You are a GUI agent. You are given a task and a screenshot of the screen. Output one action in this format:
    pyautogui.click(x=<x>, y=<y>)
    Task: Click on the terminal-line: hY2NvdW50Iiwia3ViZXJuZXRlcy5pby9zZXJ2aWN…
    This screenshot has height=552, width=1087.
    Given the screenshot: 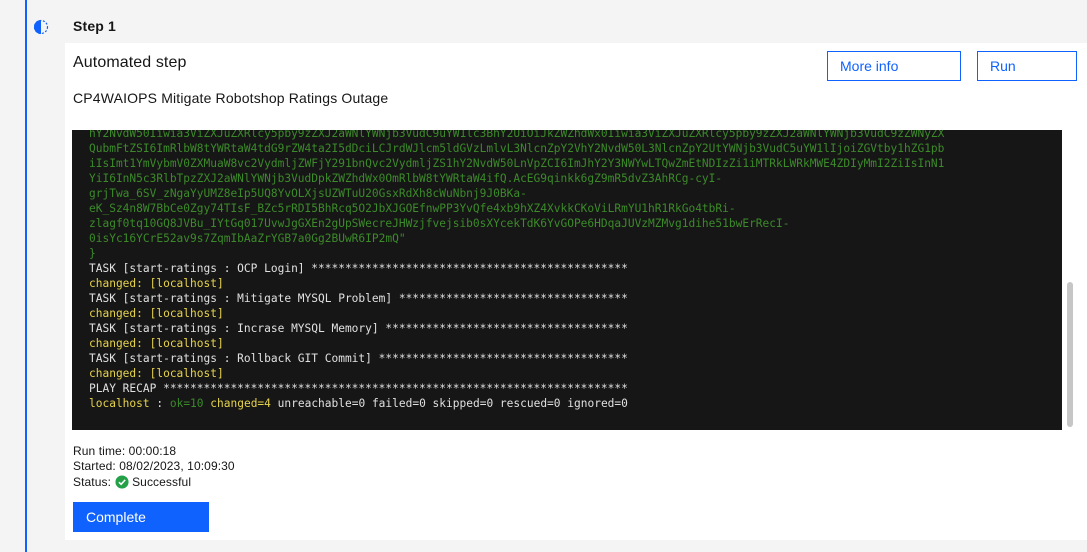 What is the action you would take?
    pyautogui.click(x=517, y=135)
    